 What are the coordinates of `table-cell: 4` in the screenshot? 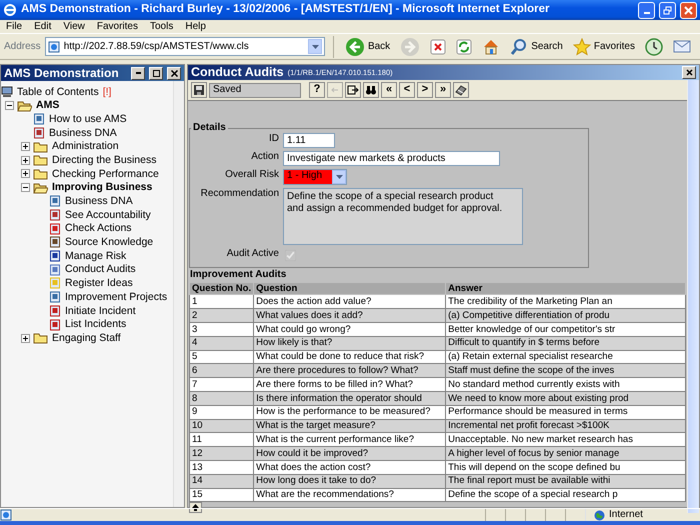 It's located at (222, 343).